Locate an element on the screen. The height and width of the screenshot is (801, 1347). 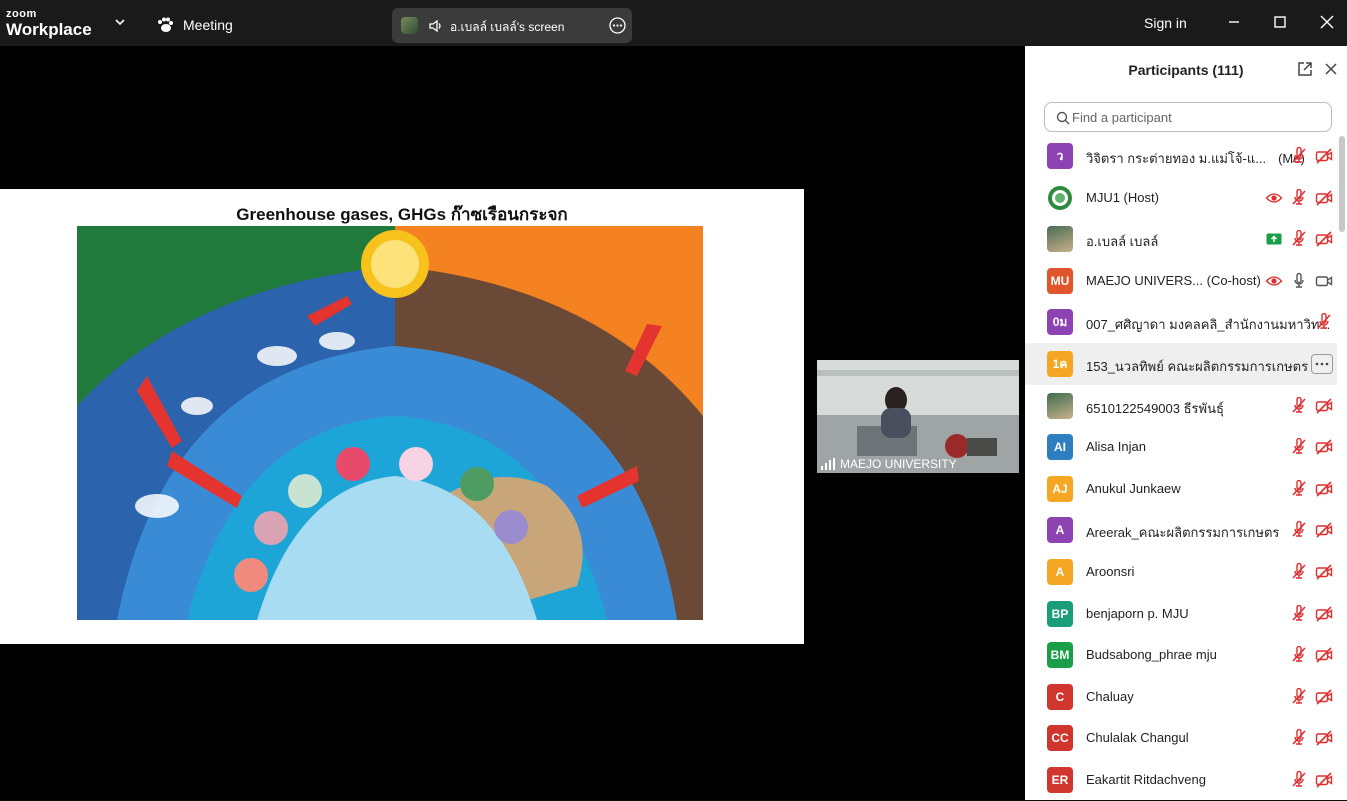
participant-row: A Areerak_คณะผลิตกรรมการเกษตร is located at coordinates (1181, 530).